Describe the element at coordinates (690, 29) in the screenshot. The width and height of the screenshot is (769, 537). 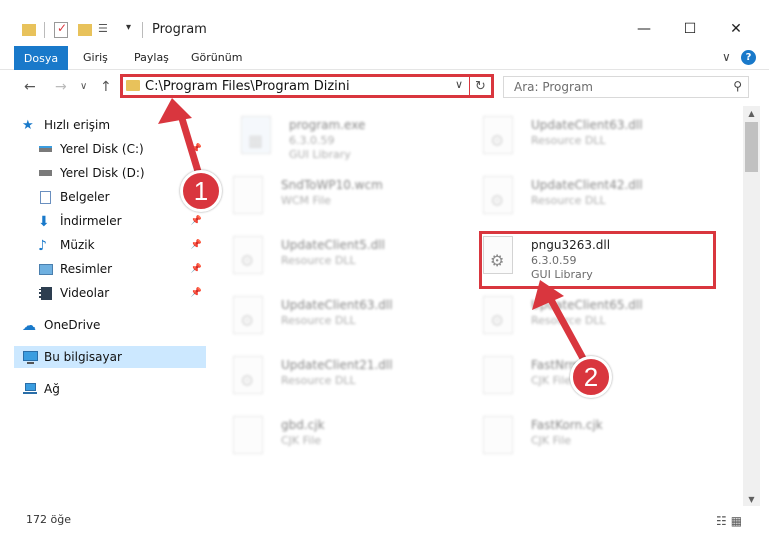
I see `maximize-button: ☐` at that location.